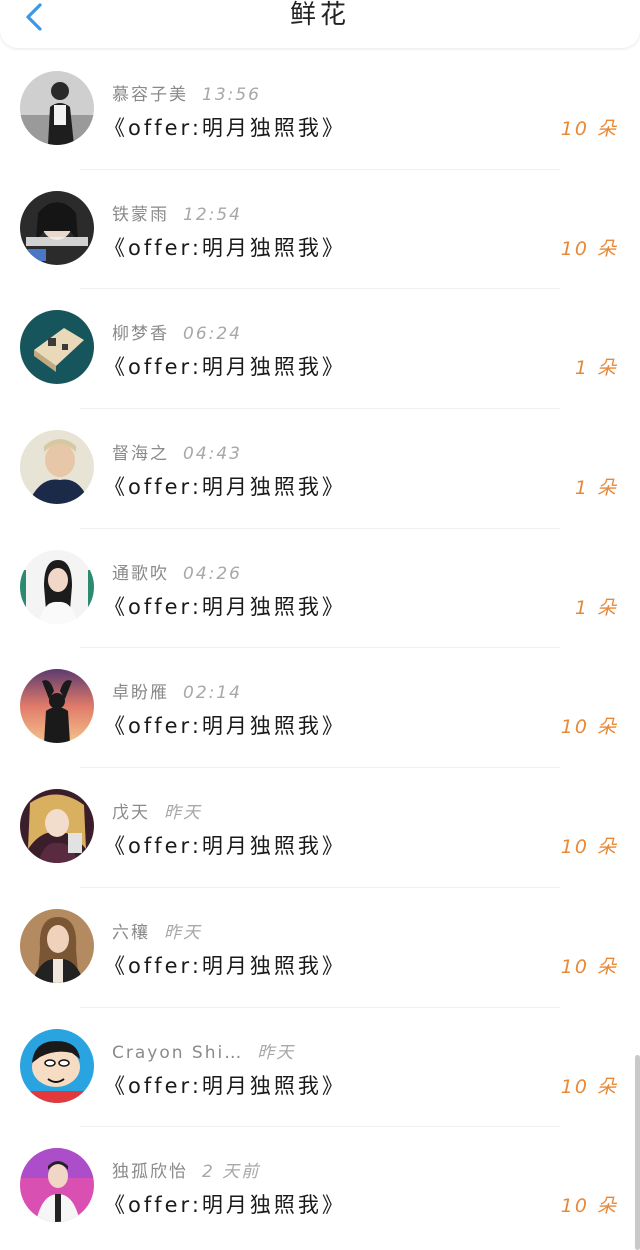 This screenshot has height=1250, width=640. I want to click on sender-line: 独孤欣怡 2 天前, so click(186, 1169).